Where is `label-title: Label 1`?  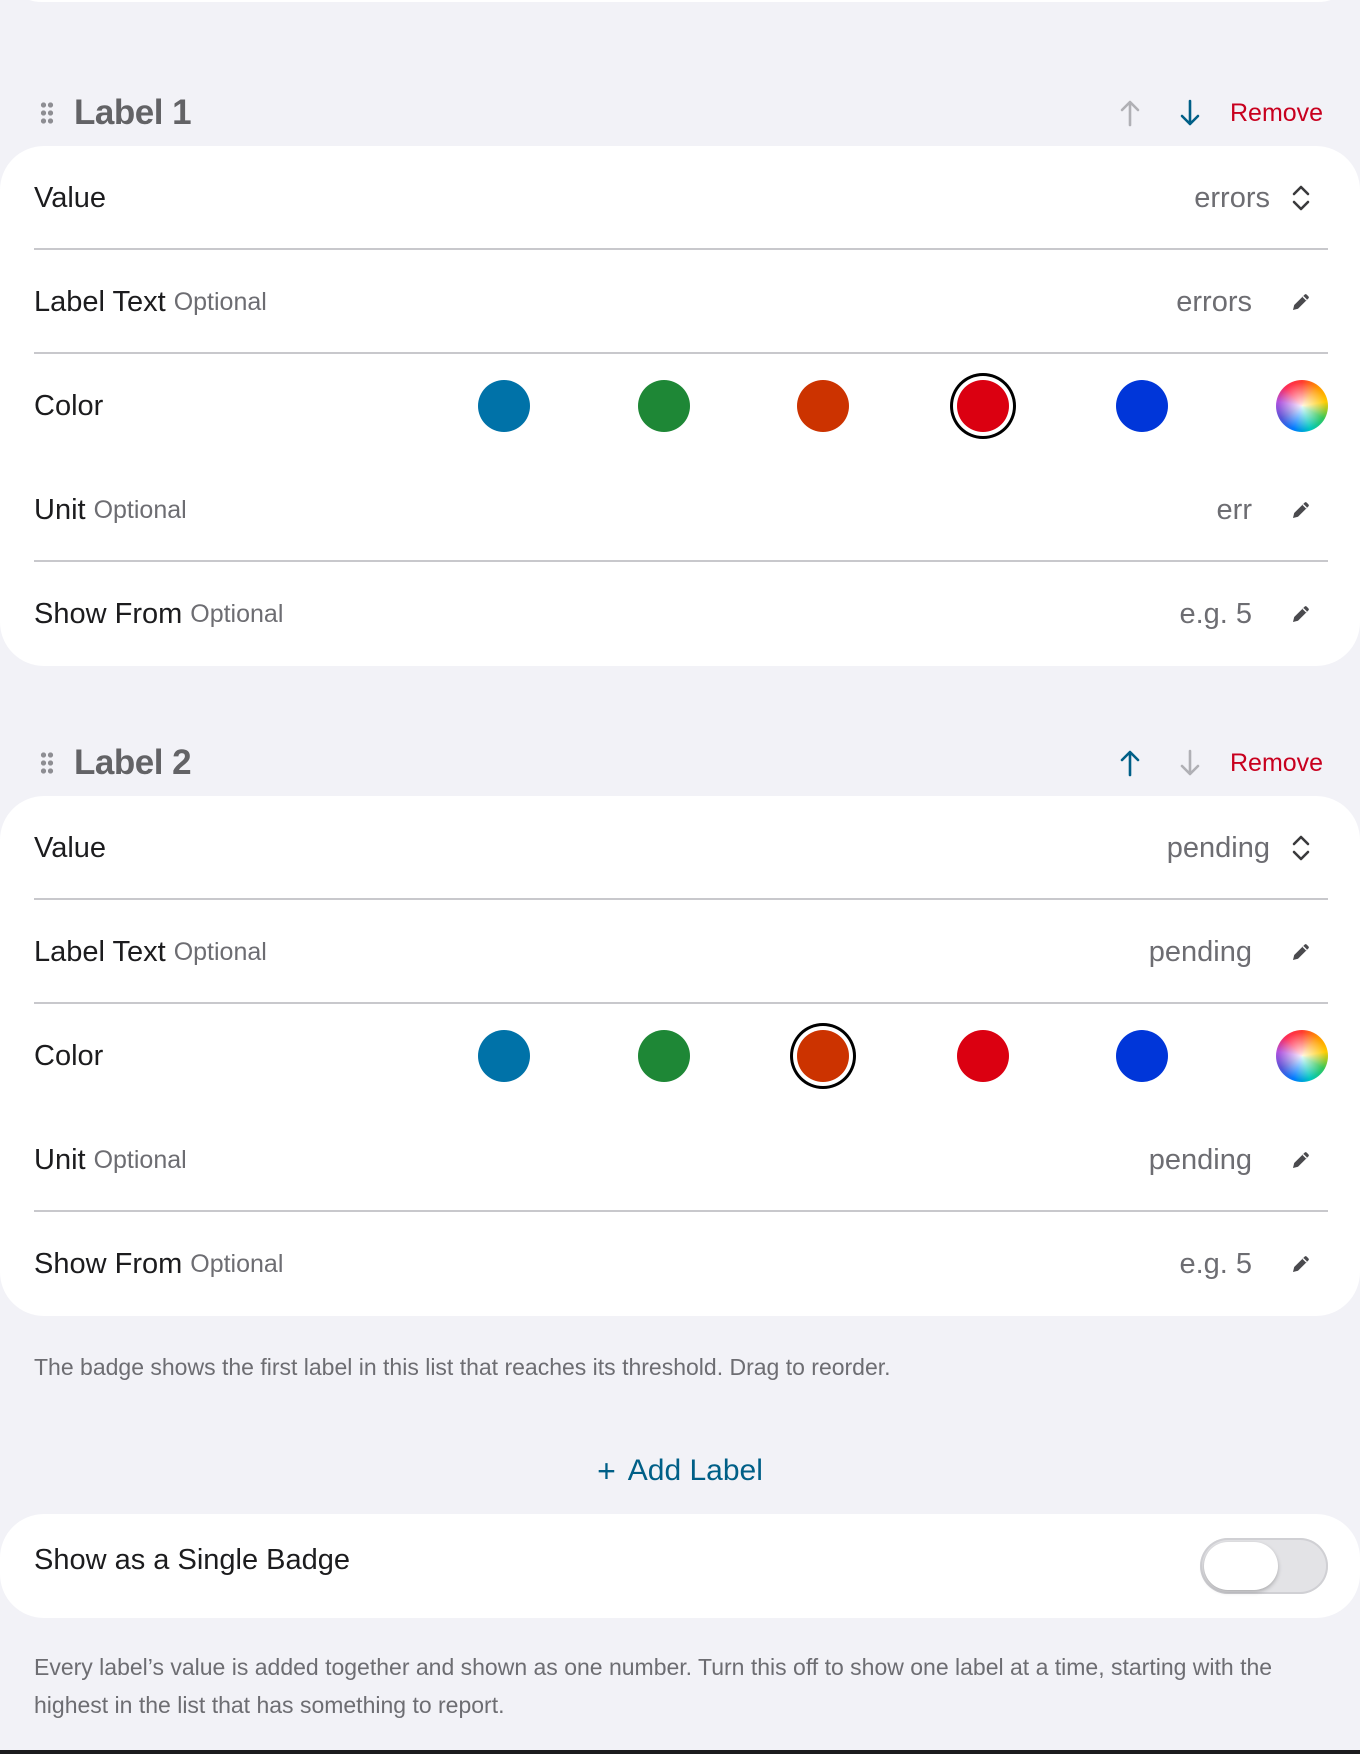
label-title: Label 1 is located at coordinates (133, 112).